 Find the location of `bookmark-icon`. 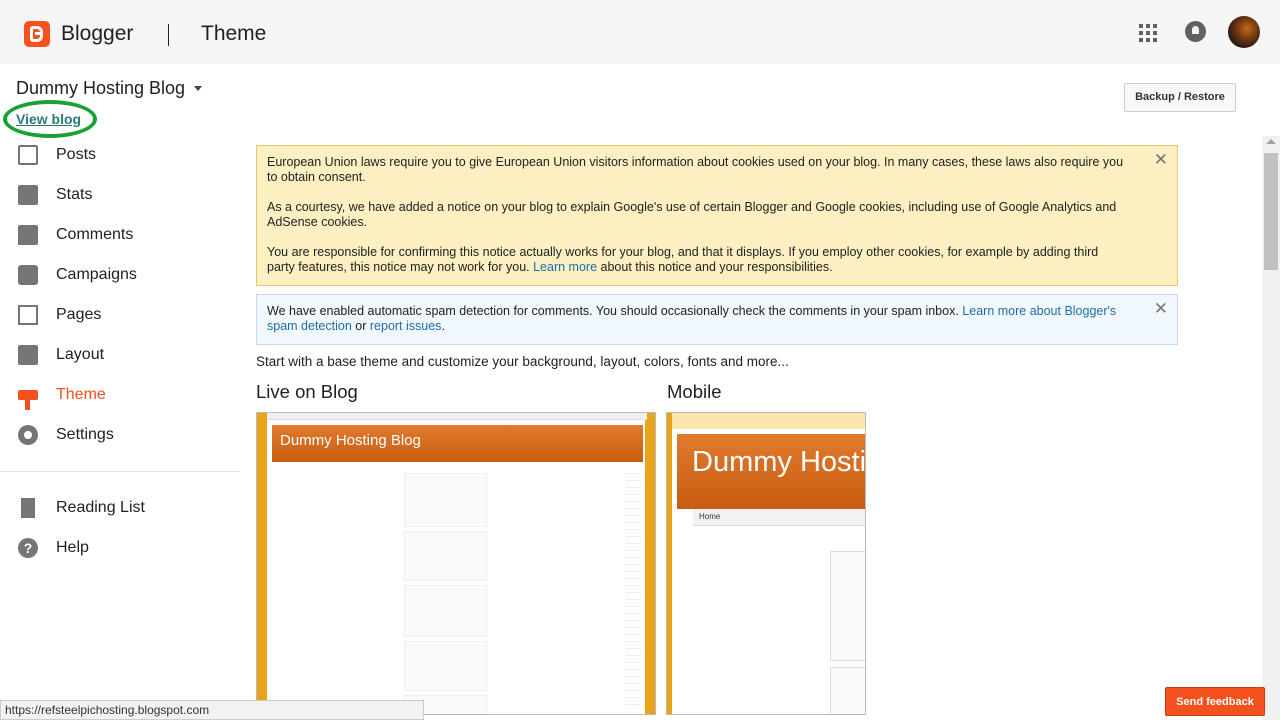

bookmark-icon is located at coordinates (28, 508).